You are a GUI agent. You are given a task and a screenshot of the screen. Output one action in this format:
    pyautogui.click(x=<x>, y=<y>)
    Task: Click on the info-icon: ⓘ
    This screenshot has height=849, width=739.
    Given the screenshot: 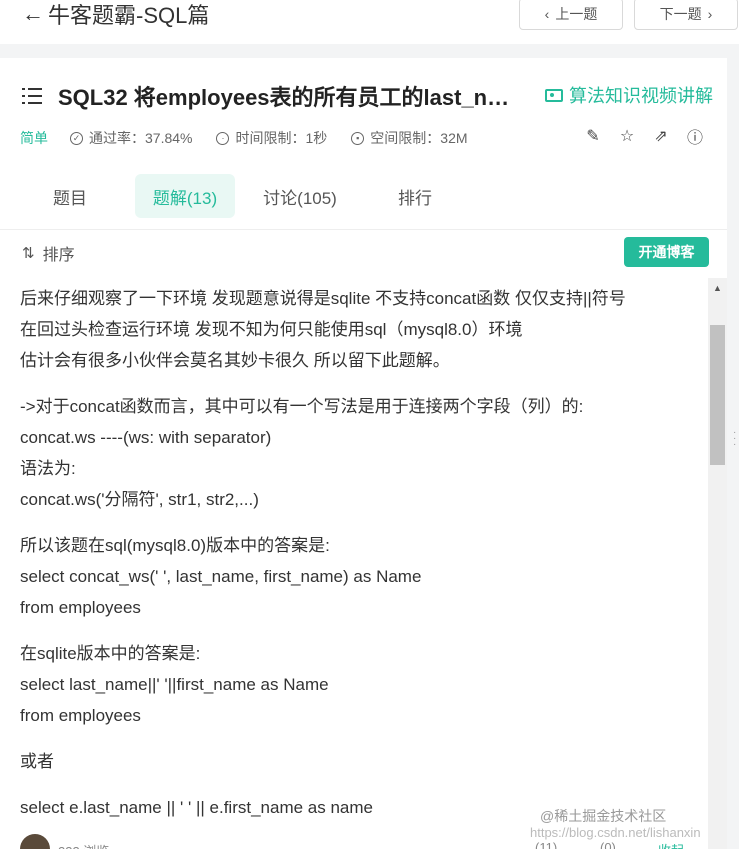 What is the action you would take?
    pyautogui.click(x=695, y=137)
    